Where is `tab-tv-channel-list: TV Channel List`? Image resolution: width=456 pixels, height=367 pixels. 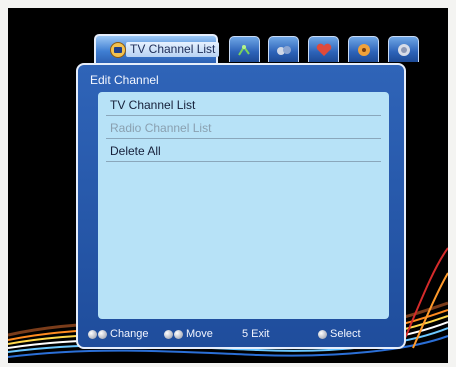
tab-tv-channel-list: TV Channel List is located at coordinates (157, 49).